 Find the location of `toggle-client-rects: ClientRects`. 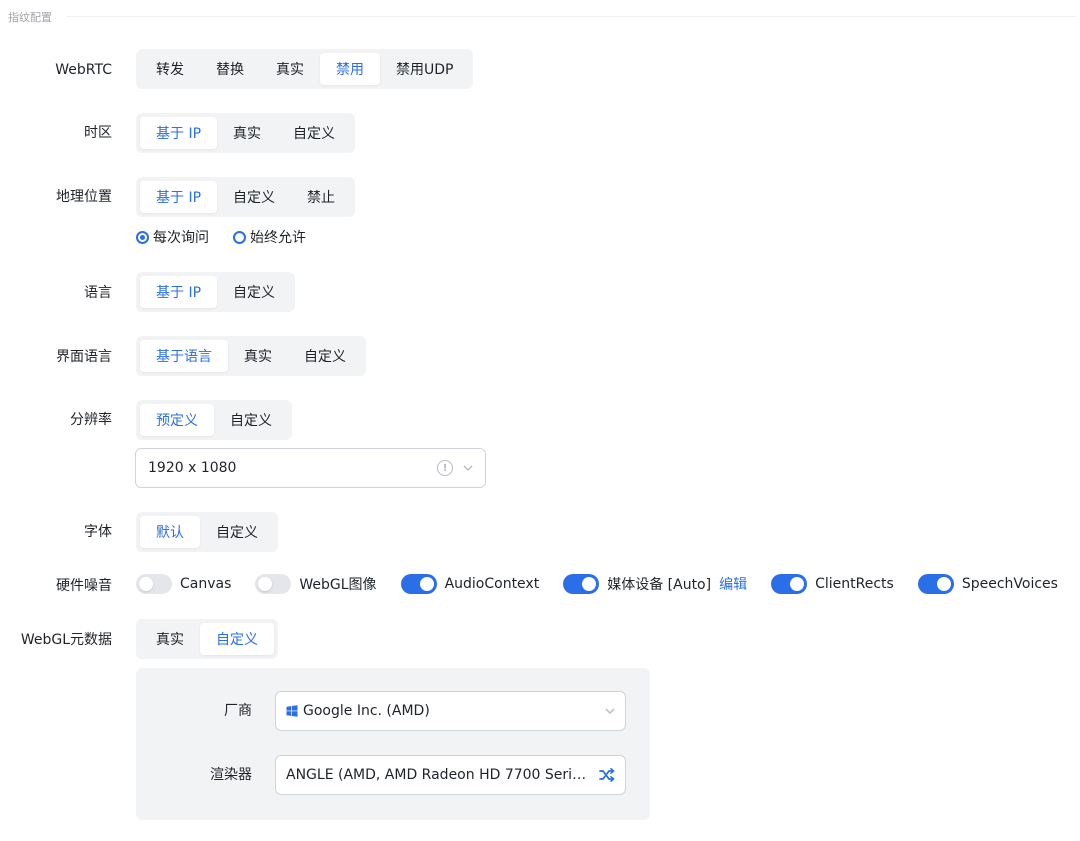

toggle-client-rects: ClientRects is located at coordinates (832, 584).